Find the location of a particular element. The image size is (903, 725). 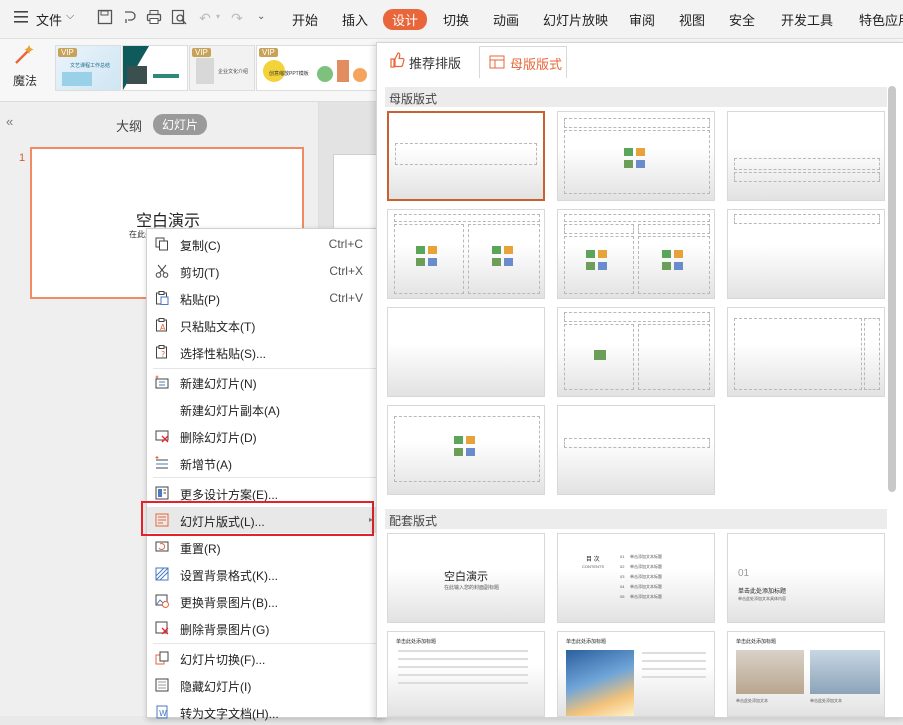

tab-special: 特色应用 is located at coordinates (881, 19).